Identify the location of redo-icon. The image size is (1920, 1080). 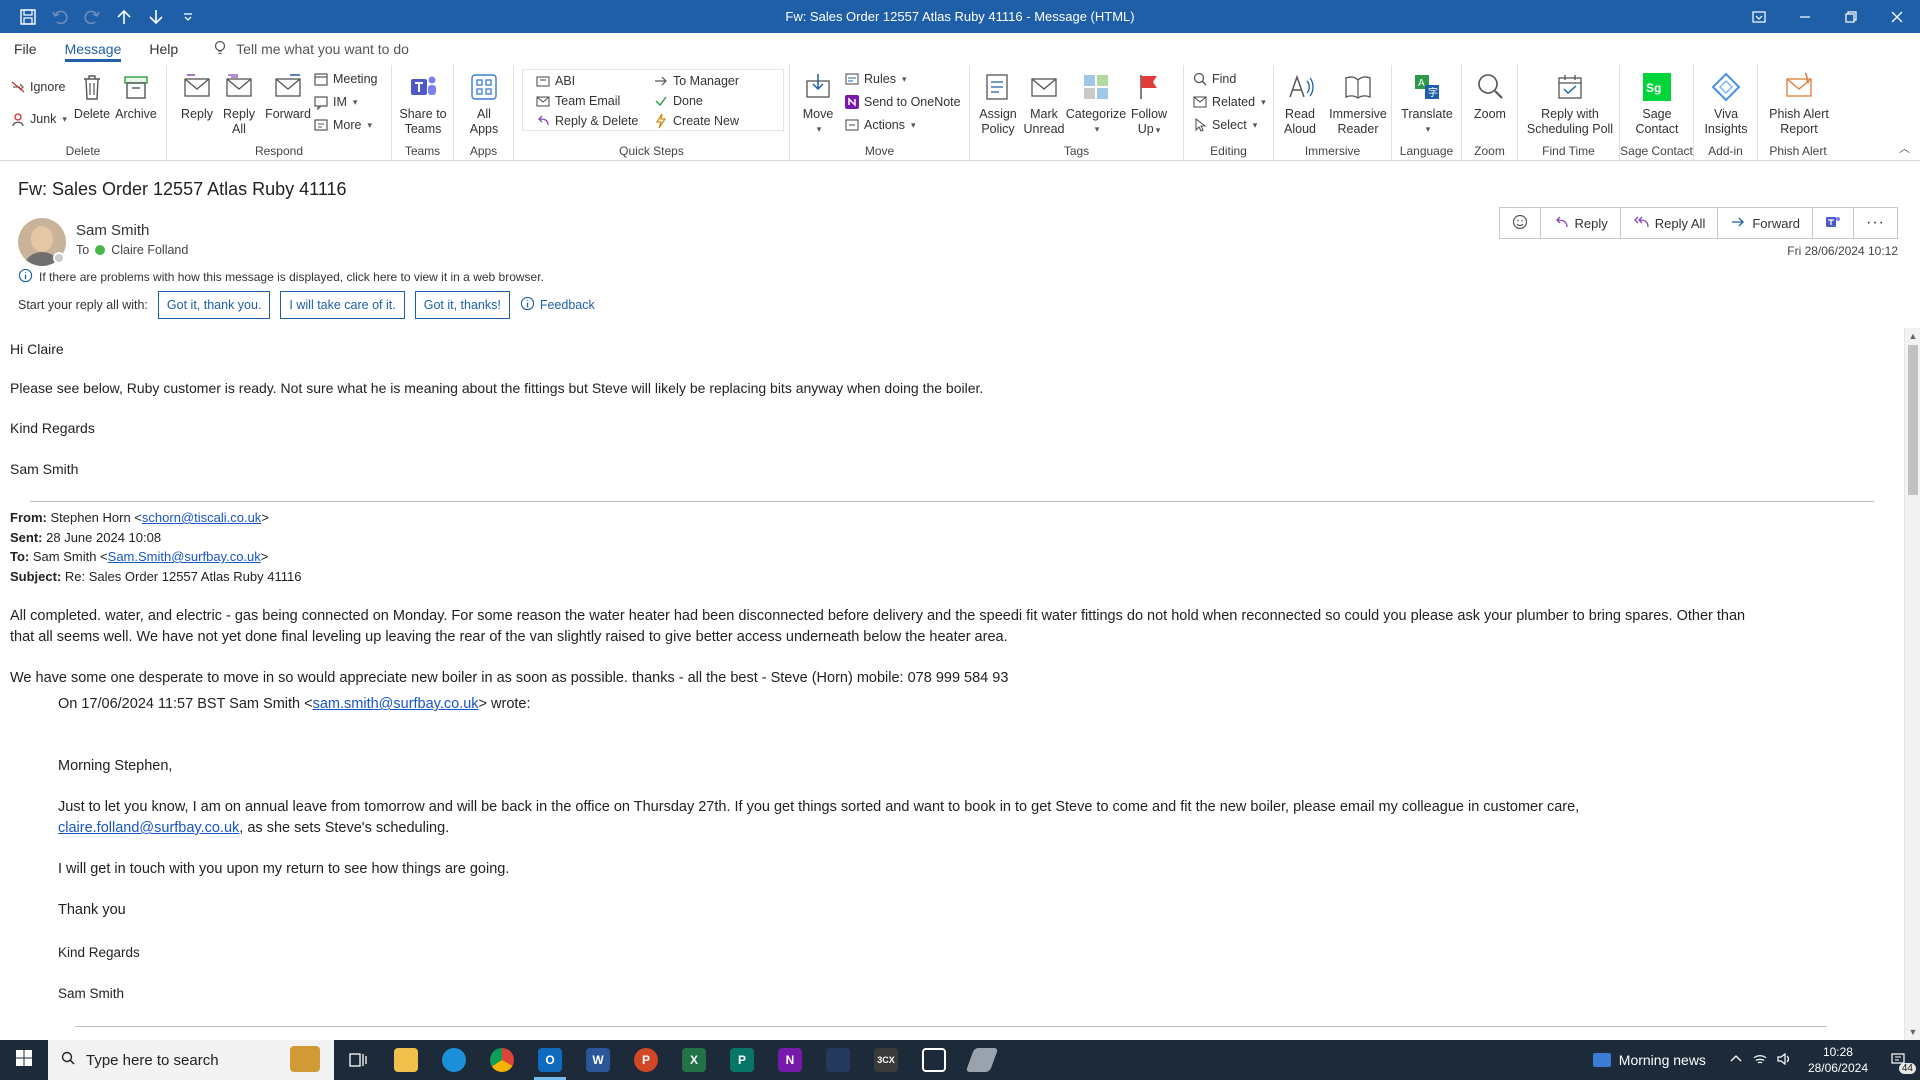
(92, 17).